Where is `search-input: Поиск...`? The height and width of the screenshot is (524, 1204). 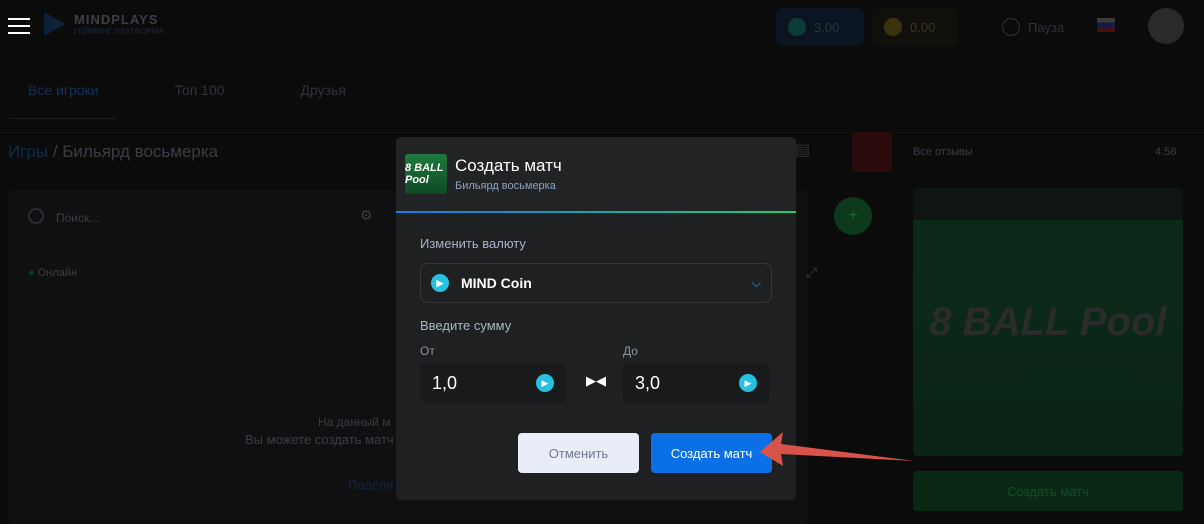 search-input: Поиск... is located at coordinates (77, 218).